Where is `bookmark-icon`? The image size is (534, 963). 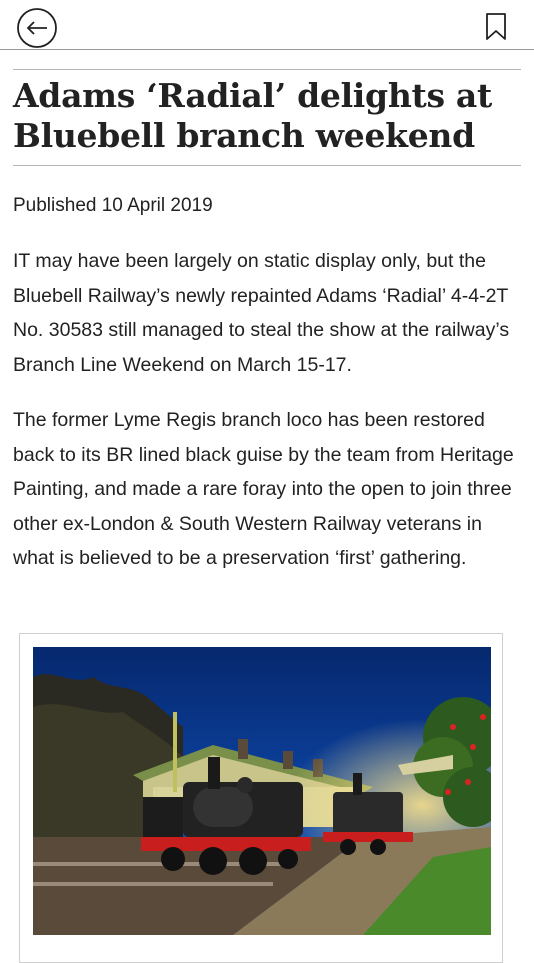
bookmark-icon is located at coordinates (496, 26).